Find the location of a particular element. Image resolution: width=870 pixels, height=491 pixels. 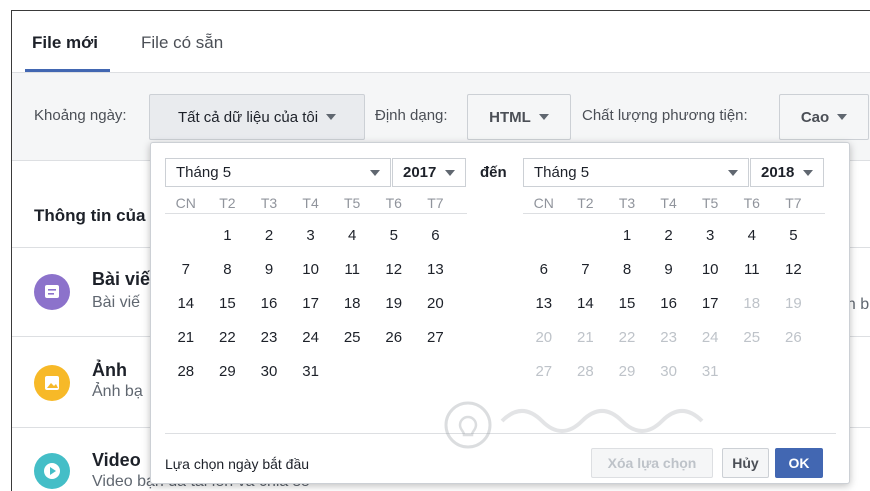

calendar-day: 28 is located at coordinates (186, 371).